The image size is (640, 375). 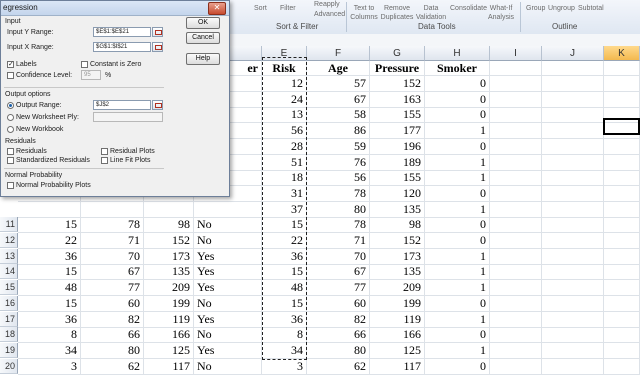 What do you see at coordinates (169, 304) in the screenshot?
I see `table-cell: 199` at bounding box center [169, 304].